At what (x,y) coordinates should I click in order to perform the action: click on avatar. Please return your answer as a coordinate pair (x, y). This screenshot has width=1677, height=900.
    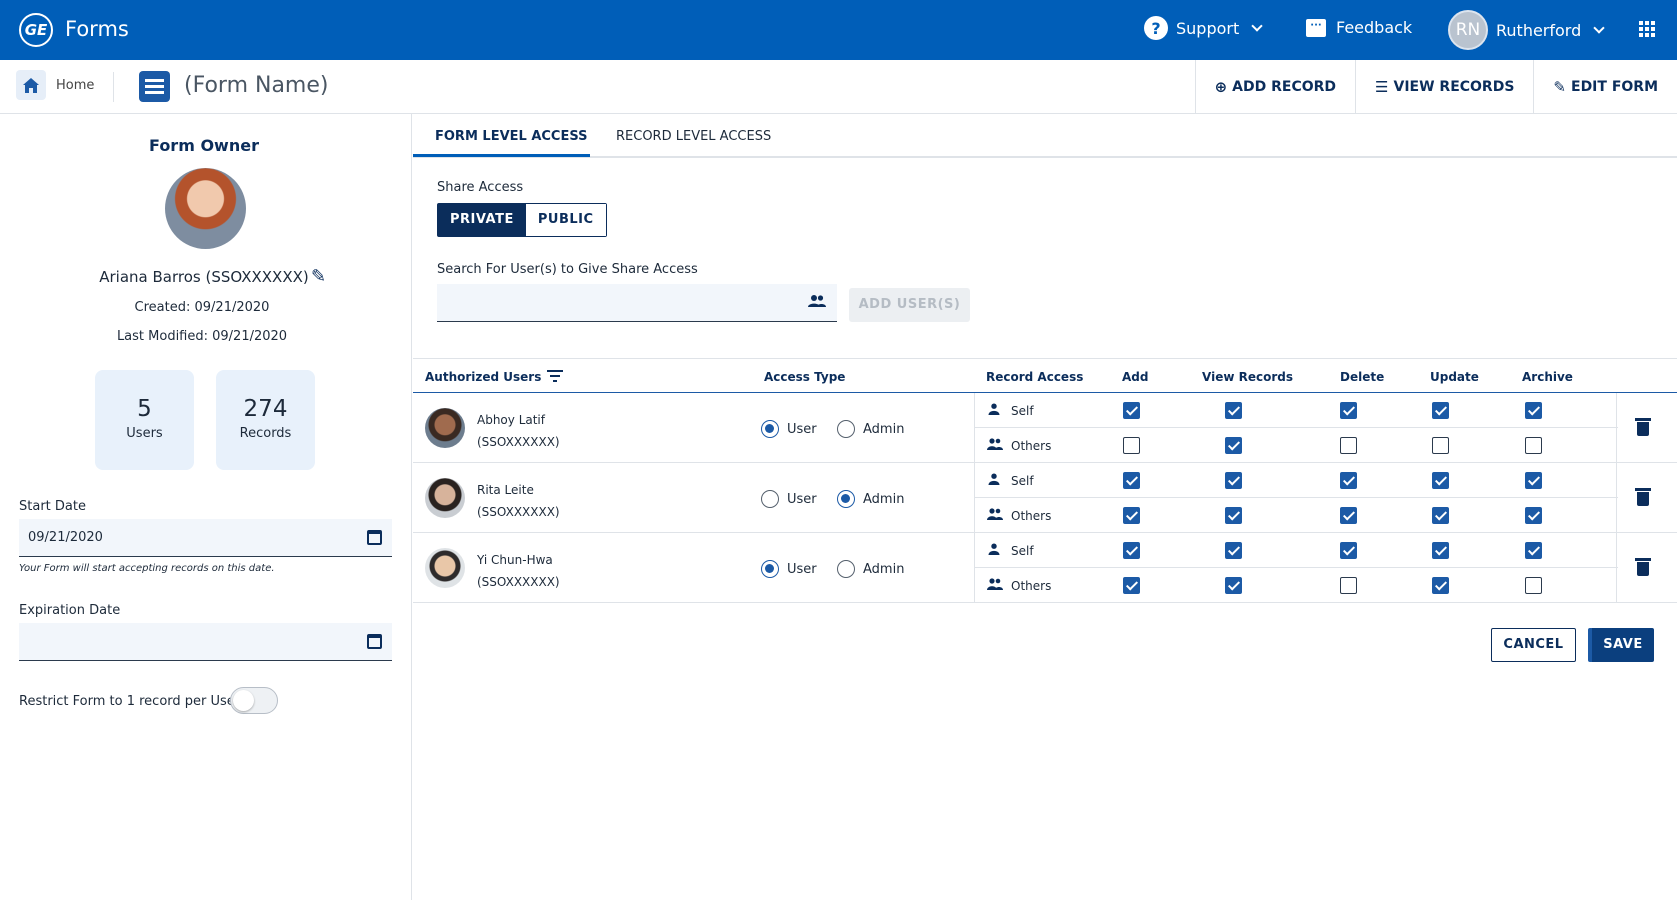
    Looking at the image, I should click on (445, 498).